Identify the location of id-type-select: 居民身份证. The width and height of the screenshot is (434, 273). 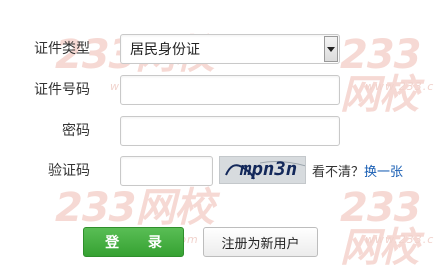
(230, 49).